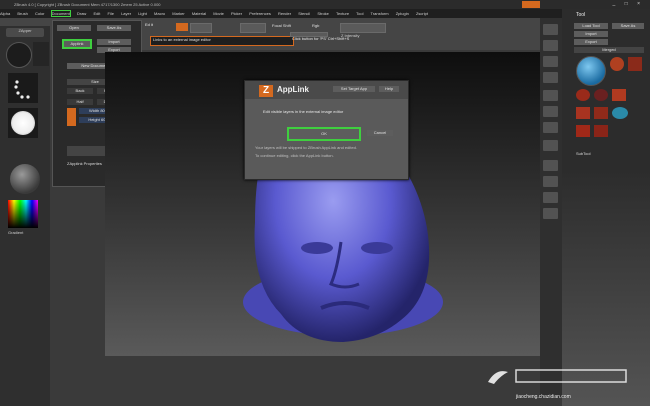 The height and width of the screenshot is (406, 650). I want to click on menu-item-edit: Edit, so click(96, 13).